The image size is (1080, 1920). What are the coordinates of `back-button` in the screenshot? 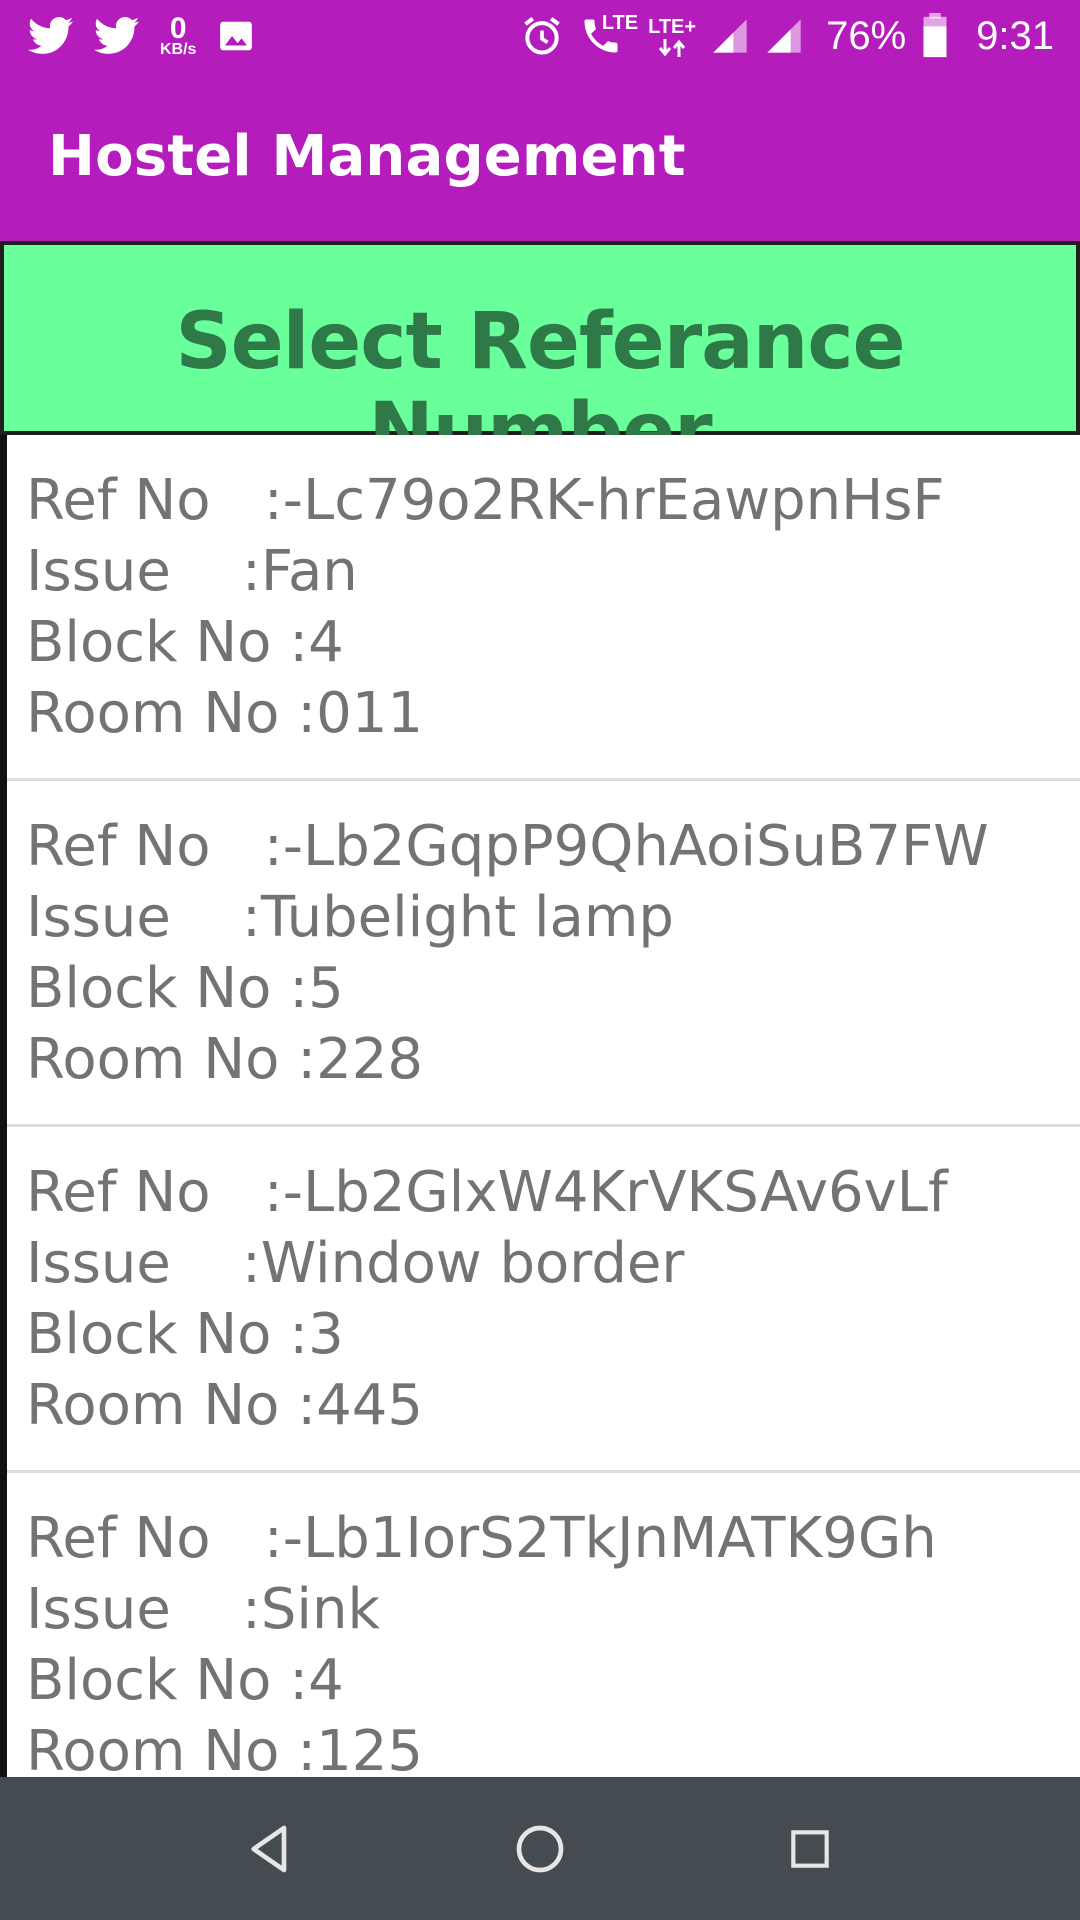 It's located at (270, 1849).